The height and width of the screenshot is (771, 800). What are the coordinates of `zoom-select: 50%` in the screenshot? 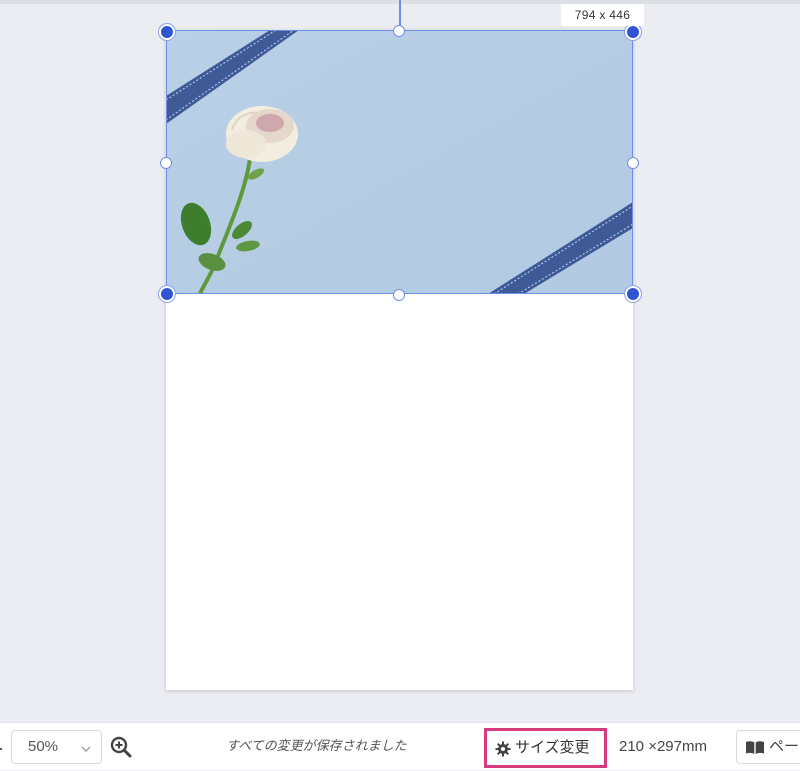 It's located at (56, 747).